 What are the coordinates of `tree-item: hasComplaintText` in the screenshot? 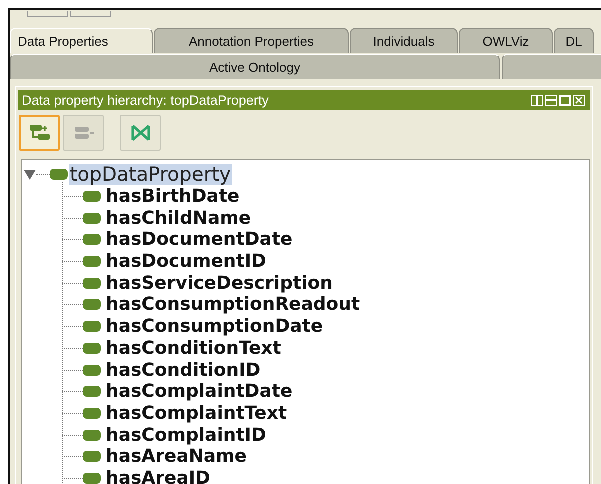 It's located at (196, 413).